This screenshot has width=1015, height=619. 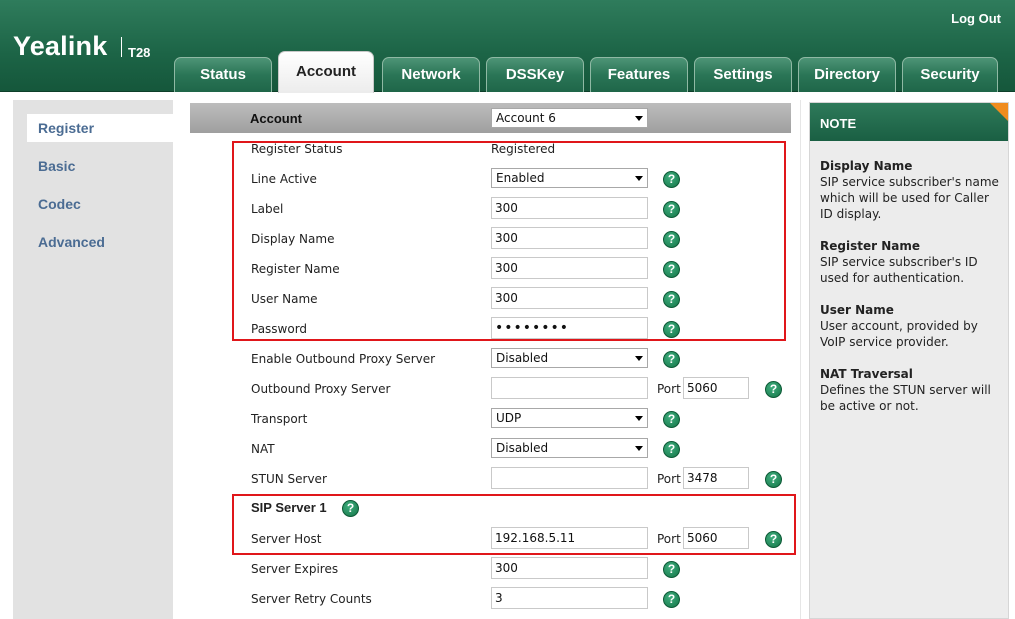 I want to click on server-expires-input: 300, so click(x=569, y=568).